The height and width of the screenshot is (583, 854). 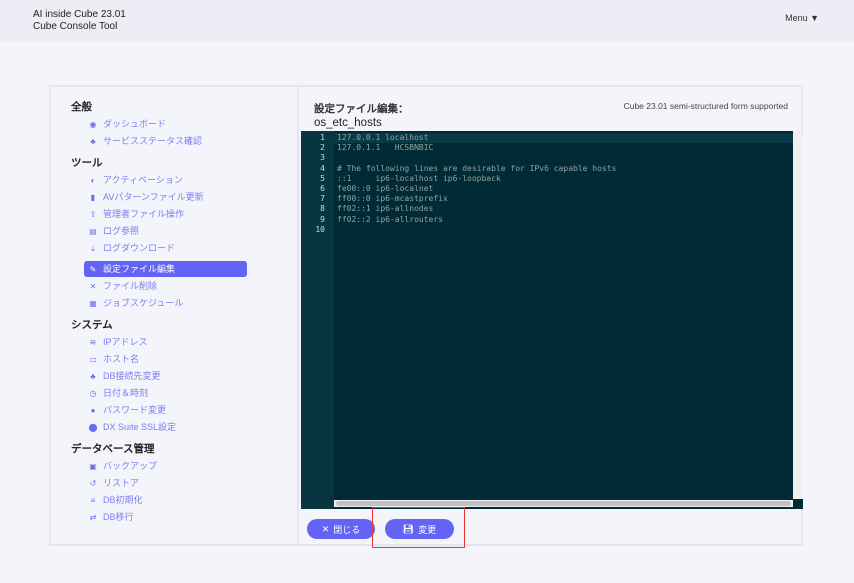 I want to click on app-title-text: AI inside Cube 23.01, so click(x=79, y=14).